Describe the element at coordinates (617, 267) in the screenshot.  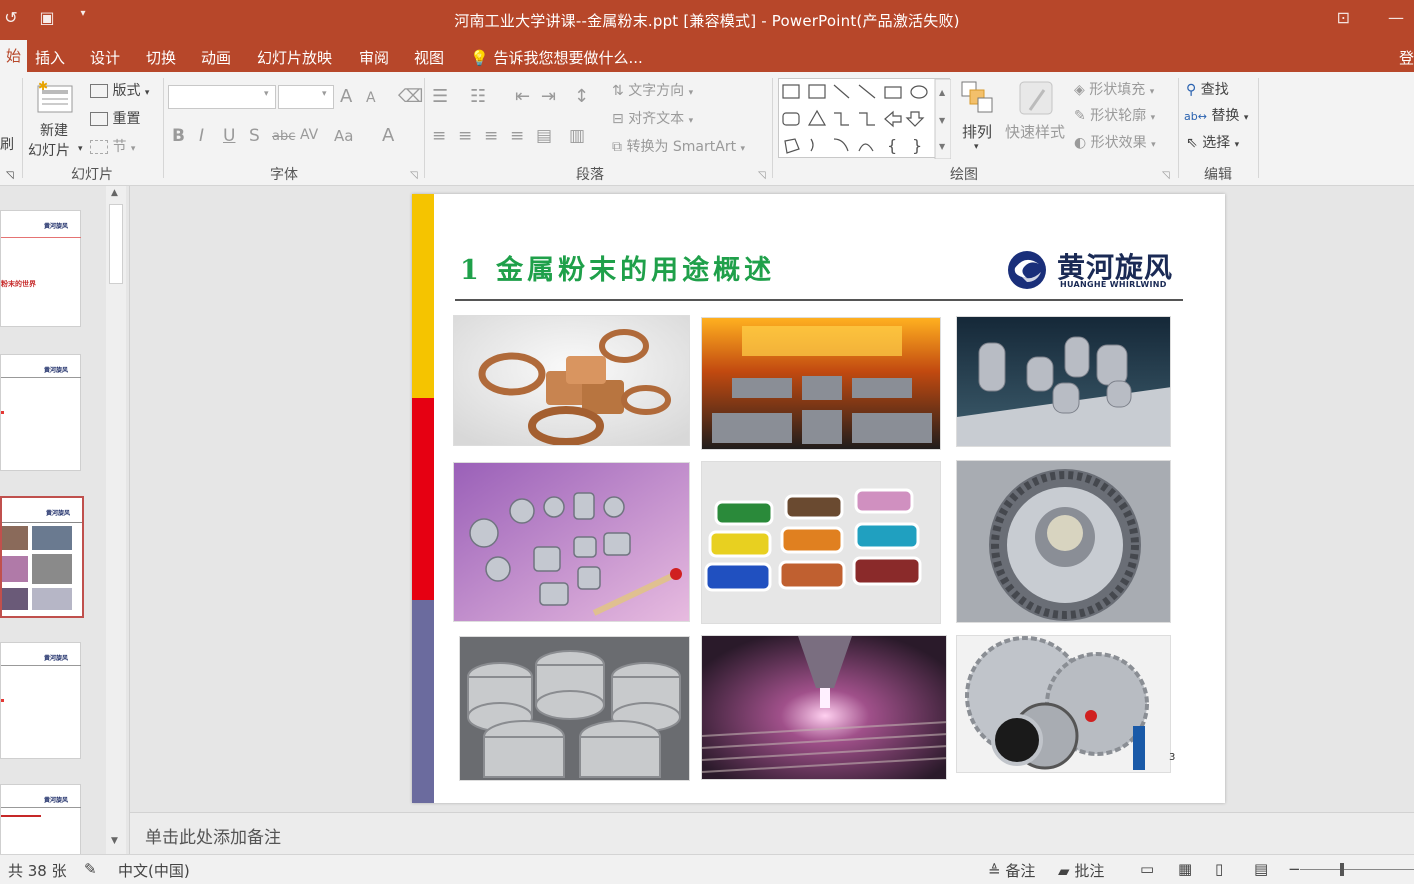
I see `slide-title: 1 金属粉末的用途概述` at that location.